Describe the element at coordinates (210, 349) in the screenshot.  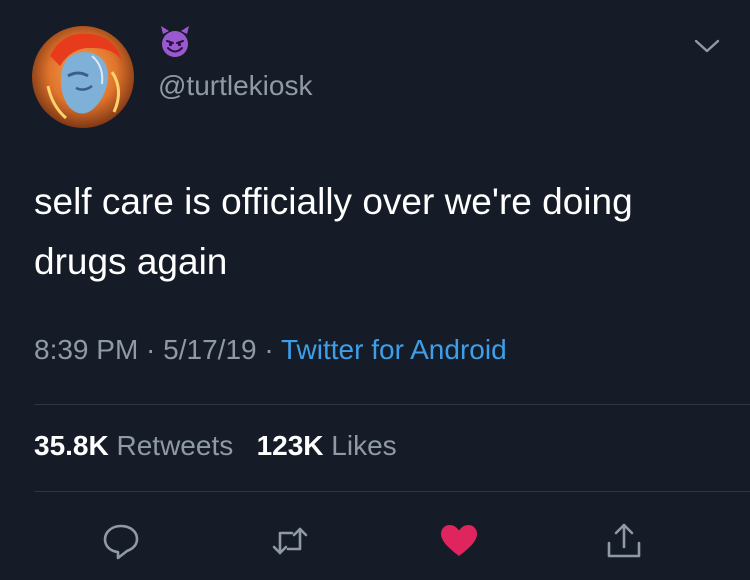
I see `tweet-date: 5/17/19` at that location.